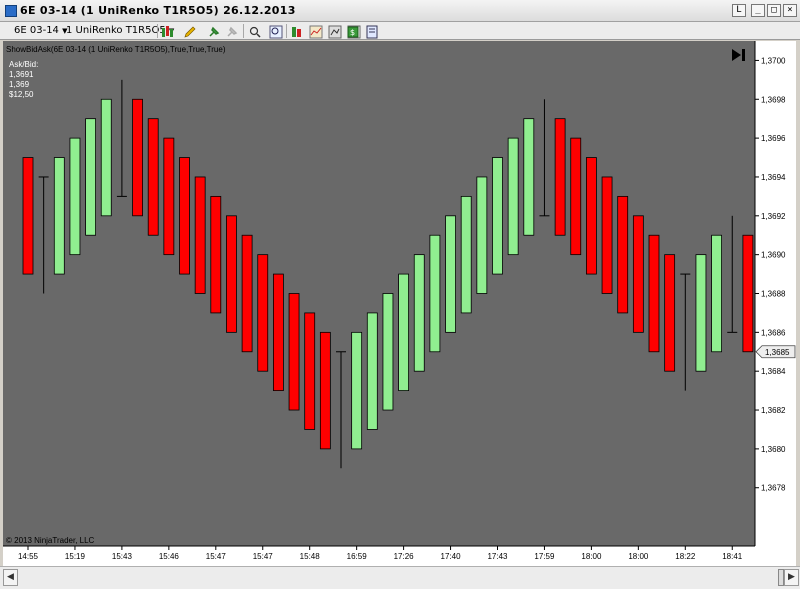 The image size is (800, 589). What do you see at coordinates (400, 31) in the screenshot?
I see `chart-toolbar: 6E 03-14 ▼ 1 UniRenko T1R5O5 ▼ $` at bounding box center [400, 31].